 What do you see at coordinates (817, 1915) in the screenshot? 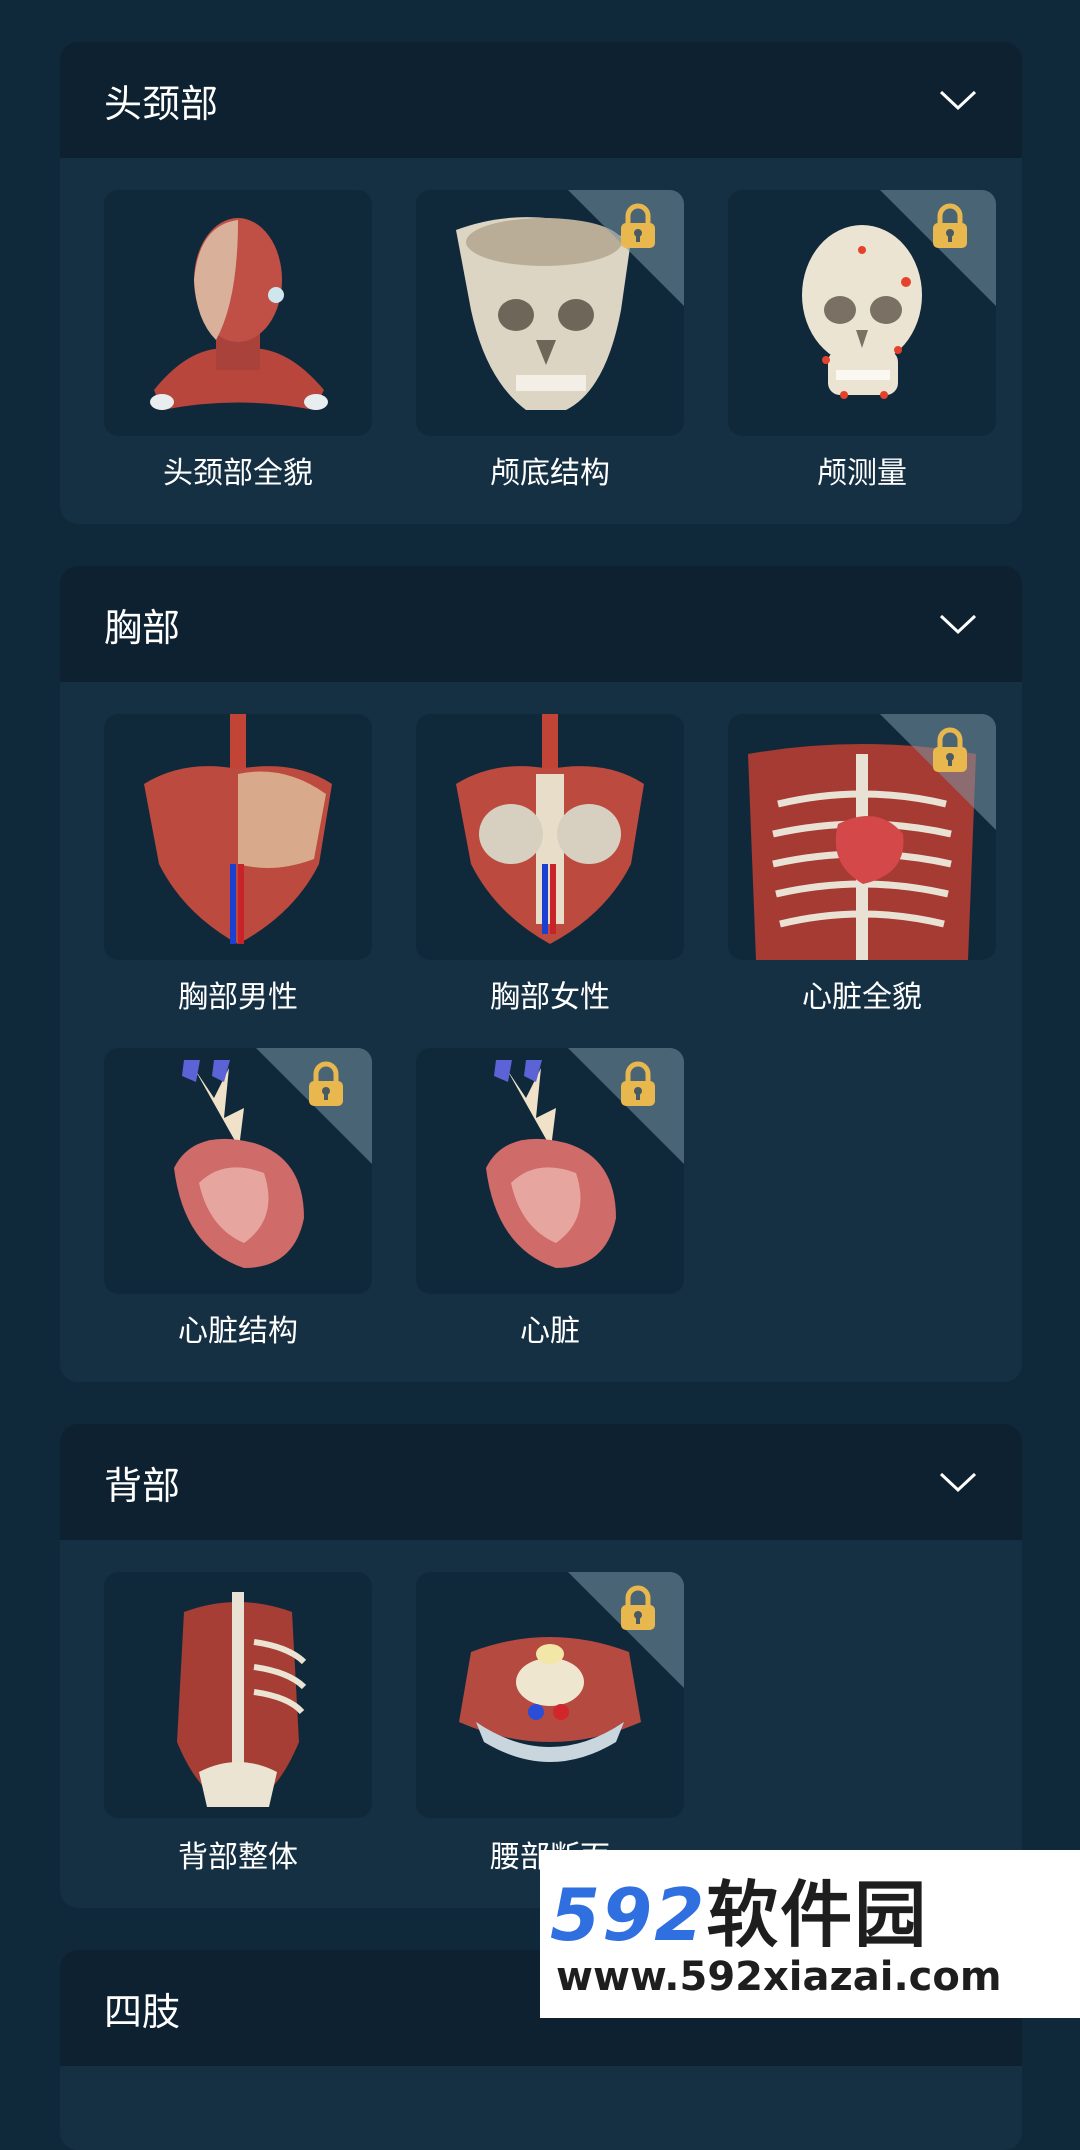
I see `watermark-brand-name: 软件园` at bounding box center [817, 1915].